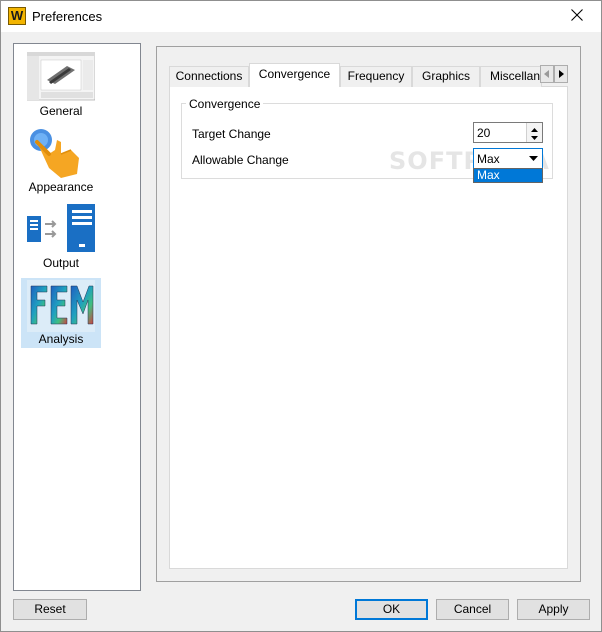  What do you see at coordinates (225, 104) in the screenshot?
I see `convergence-group-title: Convergence` at bounding box center [225, 104].